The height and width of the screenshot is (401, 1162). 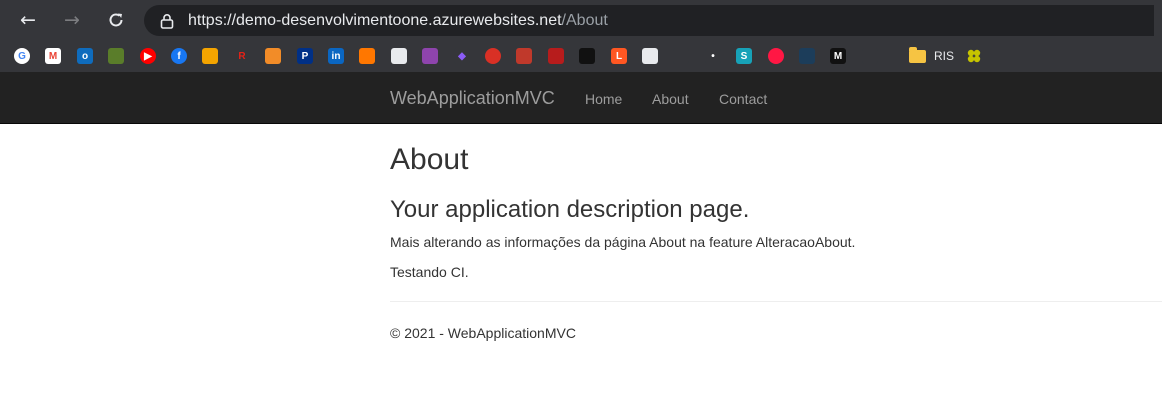 What do you see at coordinates (524, 56) in the screenshot?
I see `red-white-logo-icon` at bounding box center [524, 56].